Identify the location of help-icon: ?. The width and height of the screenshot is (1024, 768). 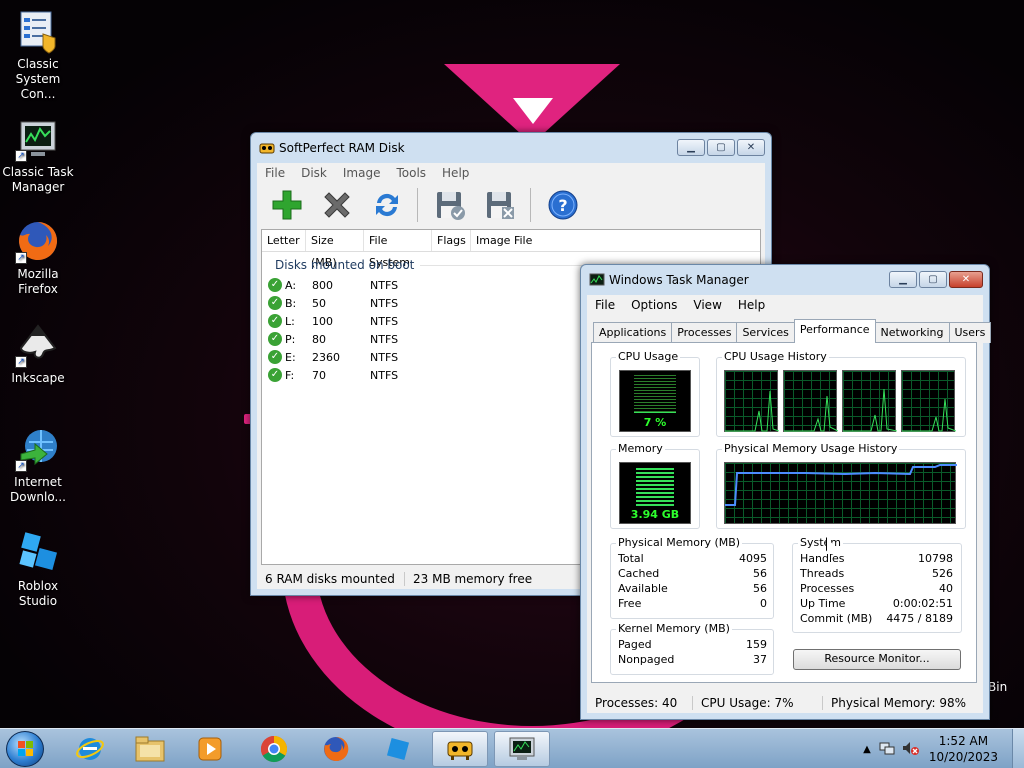
(563, 205).